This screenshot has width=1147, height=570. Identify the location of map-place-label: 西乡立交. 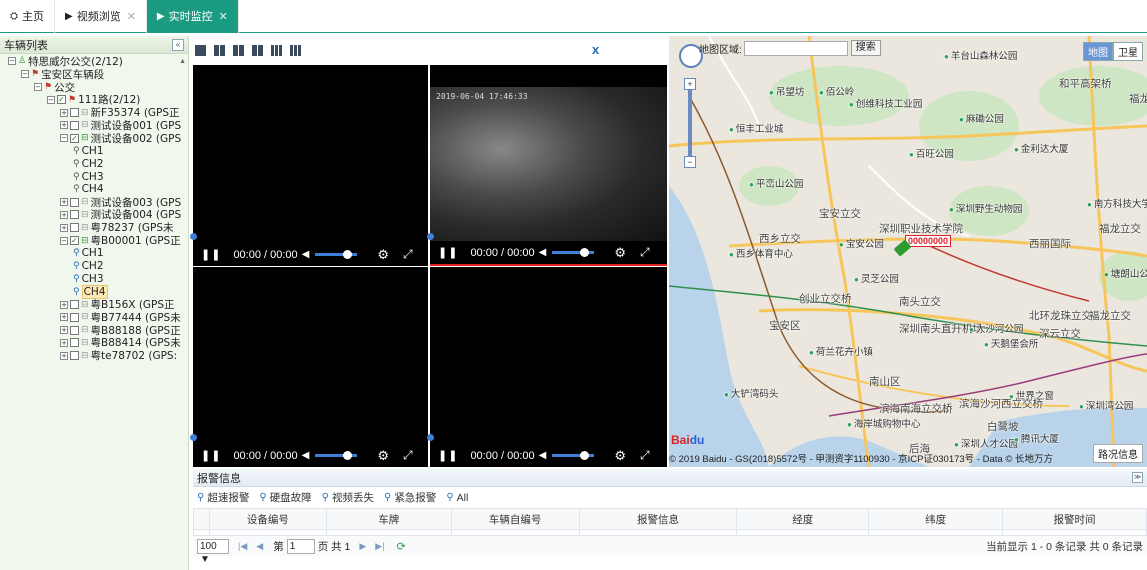
(780, 238).